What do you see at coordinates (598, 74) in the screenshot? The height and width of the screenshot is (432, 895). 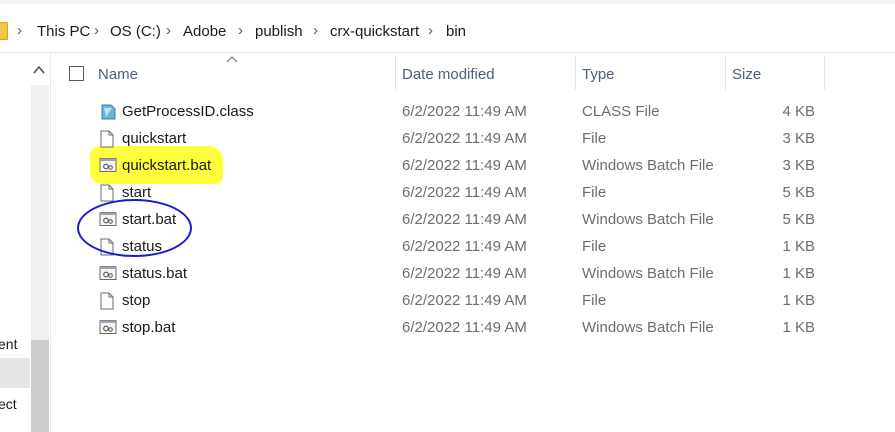 I see `column-header-type: Type` at bounding box center [598, 74].